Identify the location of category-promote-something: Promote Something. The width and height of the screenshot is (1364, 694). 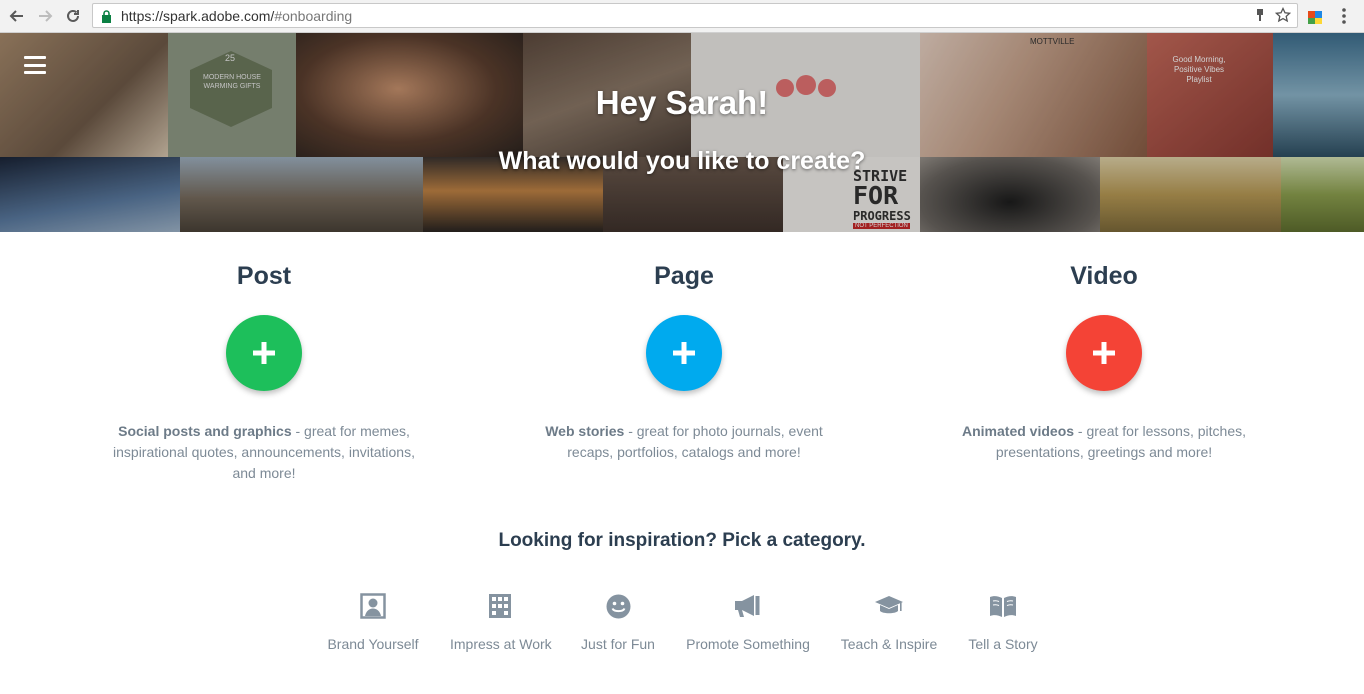
(748, 621).